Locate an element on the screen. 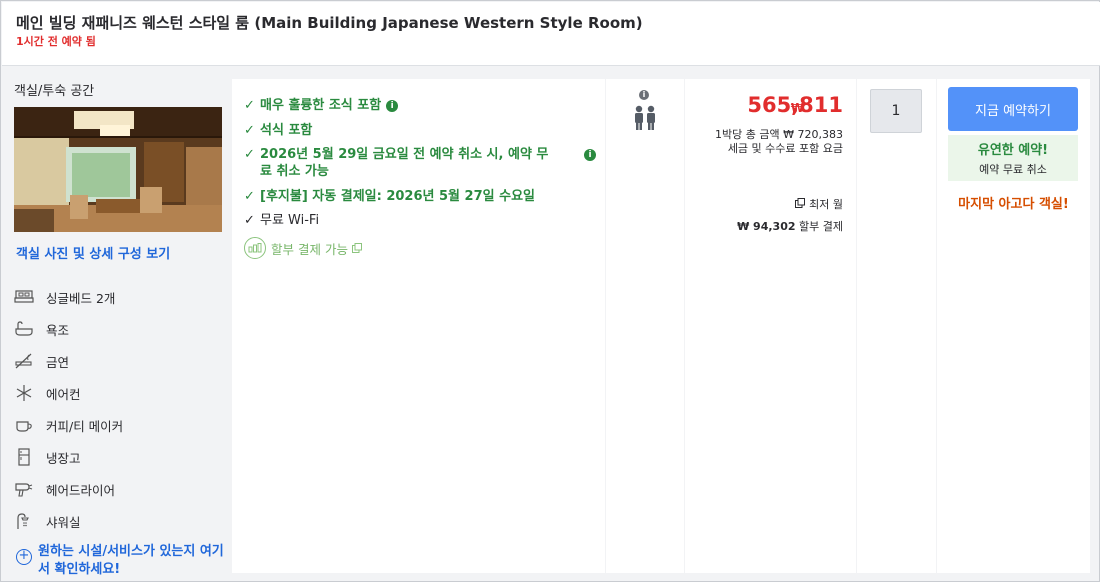 The height and width of the screenshot is (582, 1100). installment-label: 할부 결제 가능 is located at coordinates (309, 249).